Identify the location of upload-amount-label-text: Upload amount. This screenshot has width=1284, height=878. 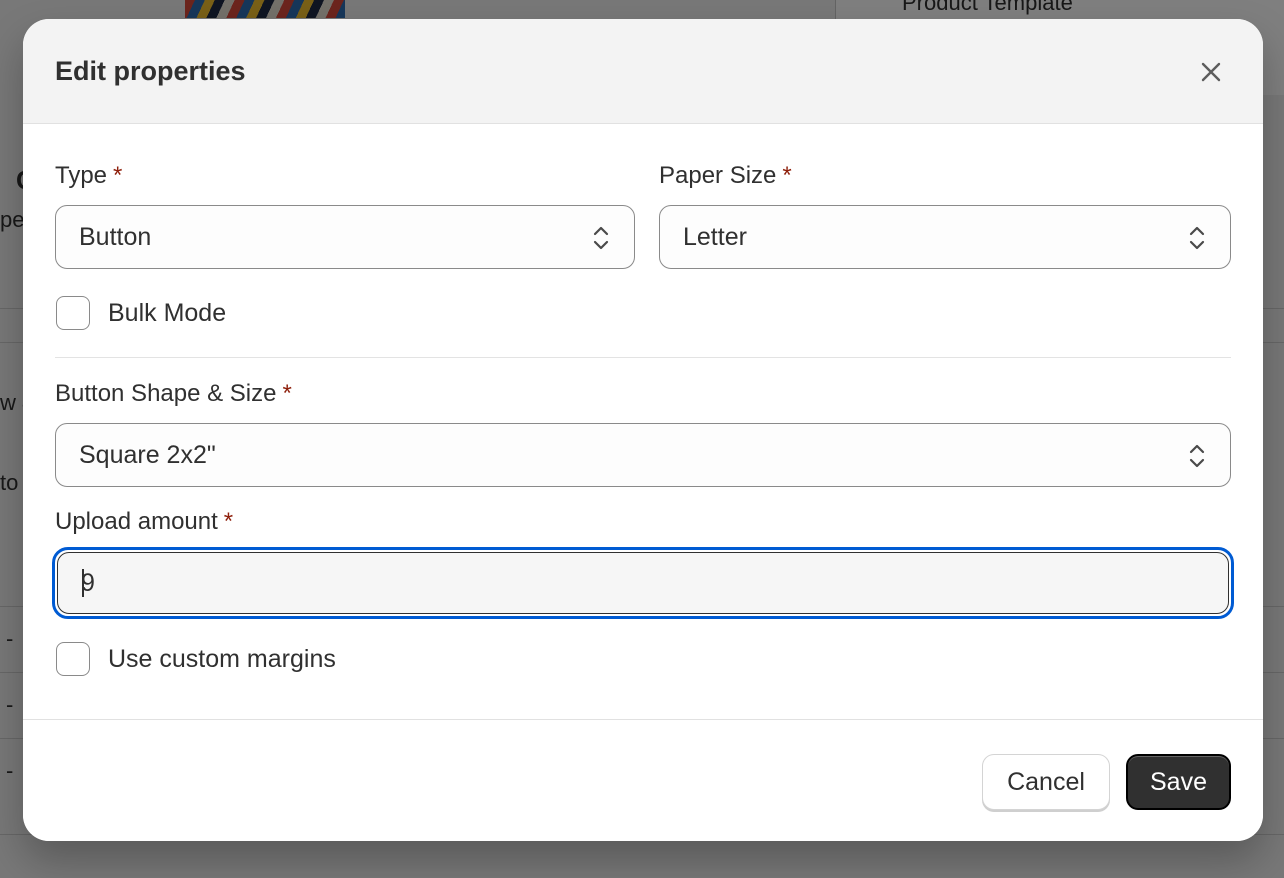
(136, 521).